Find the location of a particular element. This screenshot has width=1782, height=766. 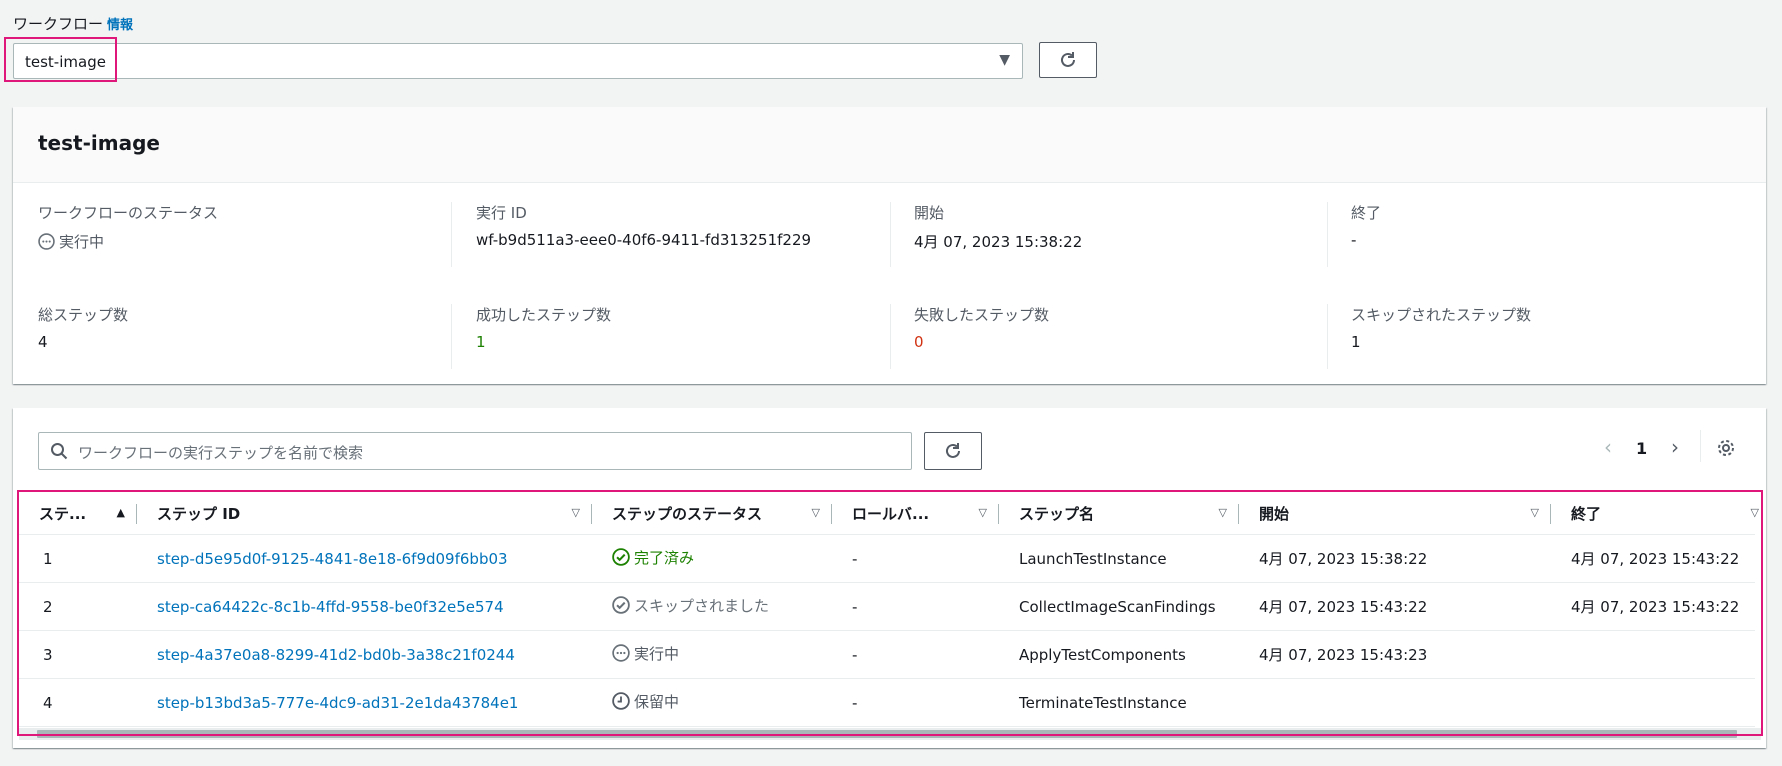

highlight-box-workflow is located at coordinates (60, 59).